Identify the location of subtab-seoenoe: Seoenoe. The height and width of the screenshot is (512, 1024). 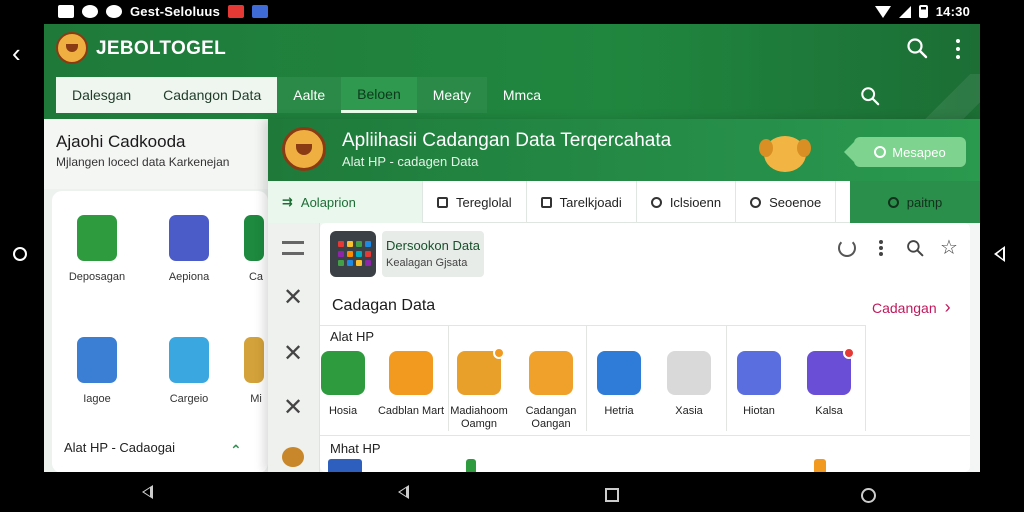
(786, 202).